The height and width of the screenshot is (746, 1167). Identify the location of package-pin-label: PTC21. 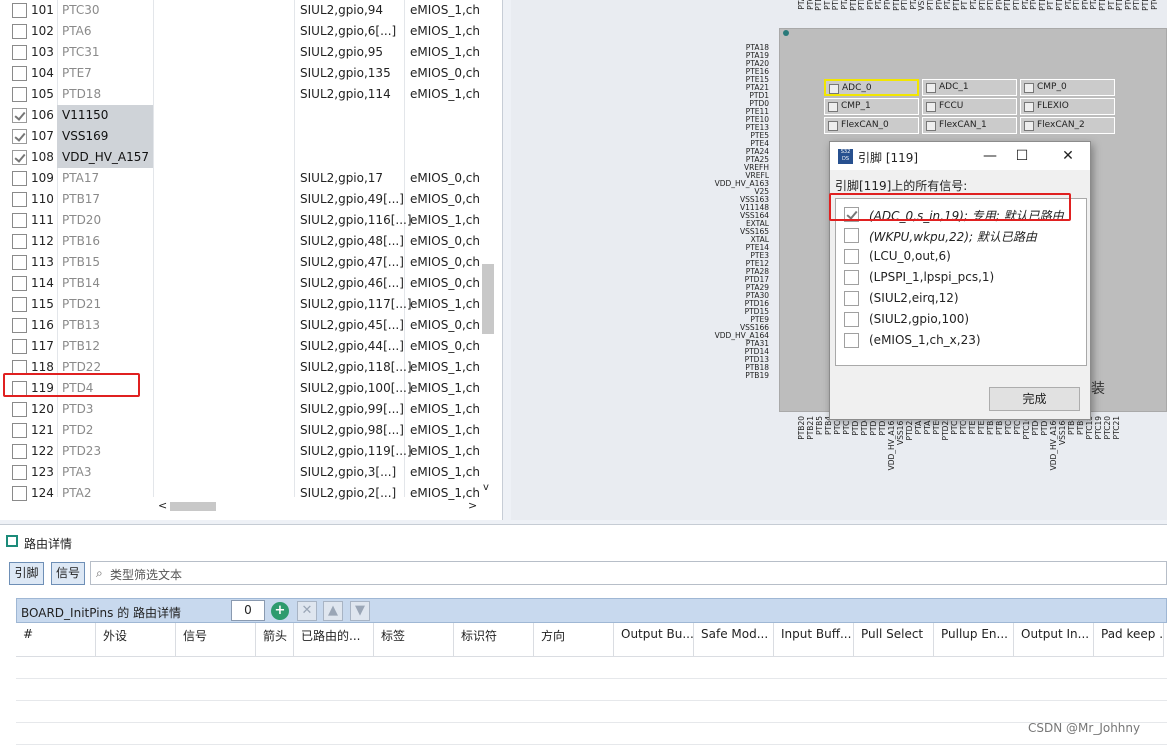
(1116, 427).